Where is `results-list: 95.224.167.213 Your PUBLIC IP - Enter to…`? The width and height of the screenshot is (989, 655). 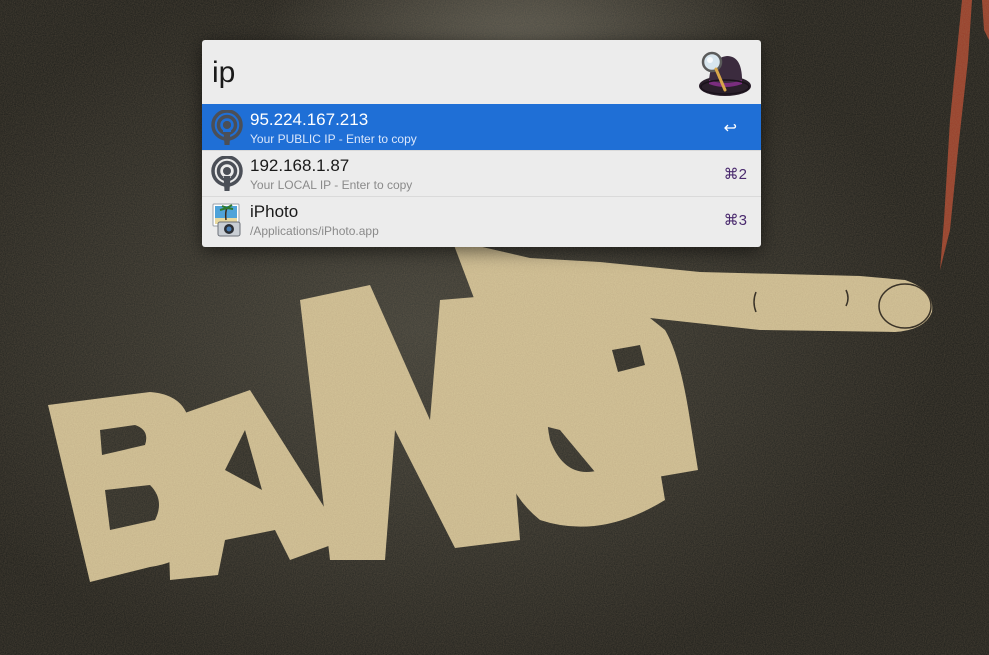 results-list: 95.224.167.213 Your PUBLIC IP - Enter to… is located at coordinates (481, 173).